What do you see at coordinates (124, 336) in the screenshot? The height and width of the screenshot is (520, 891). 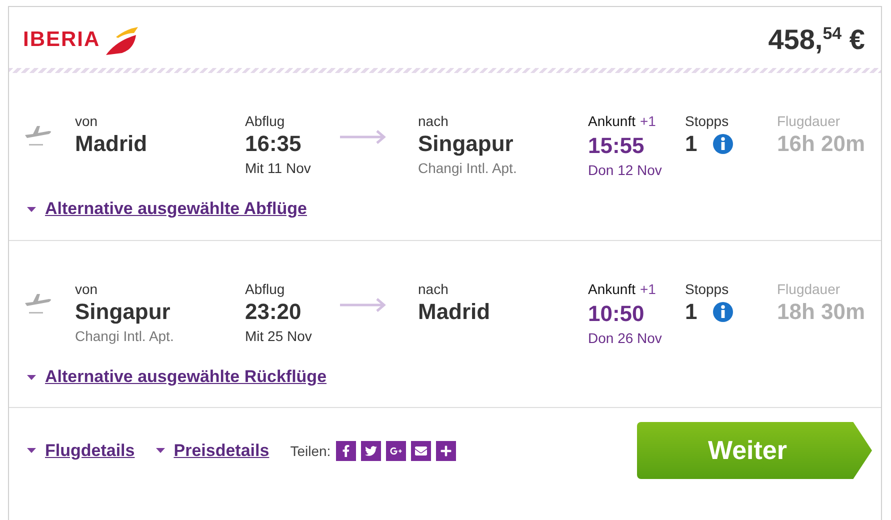 I see `origin-airport: Changi Intl. Apt.` at bounding box center [124, 336].